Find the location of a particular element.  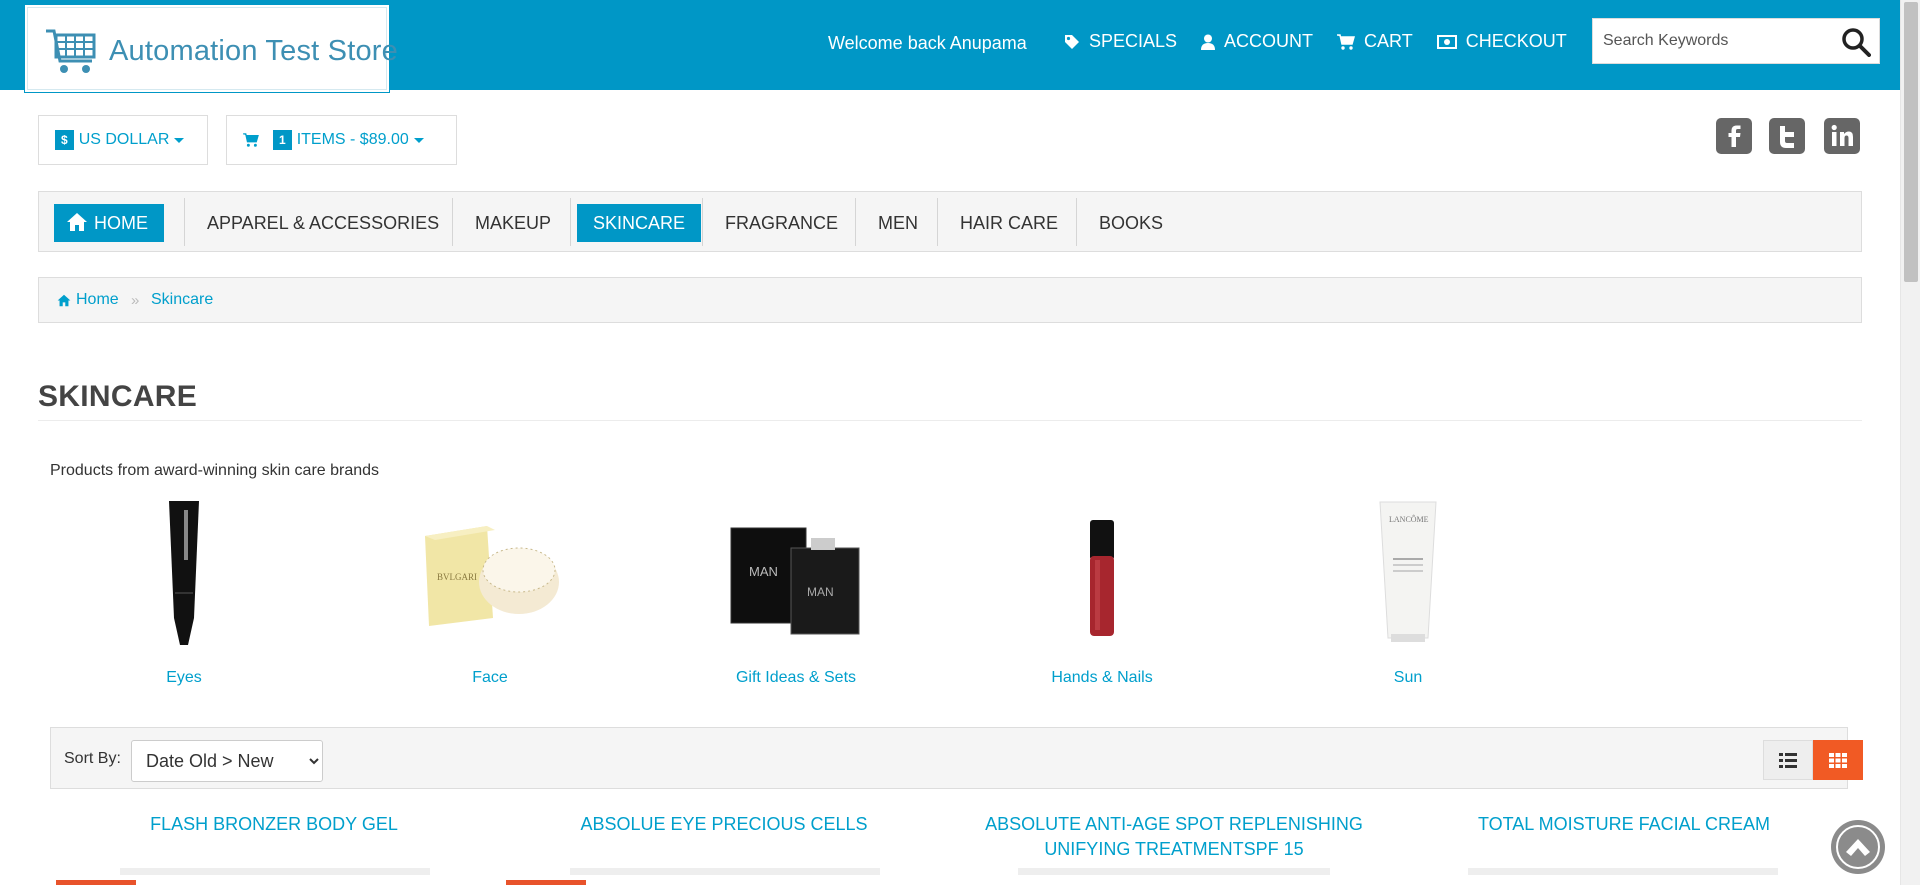

search-input is located at coordinates (1718, 41).